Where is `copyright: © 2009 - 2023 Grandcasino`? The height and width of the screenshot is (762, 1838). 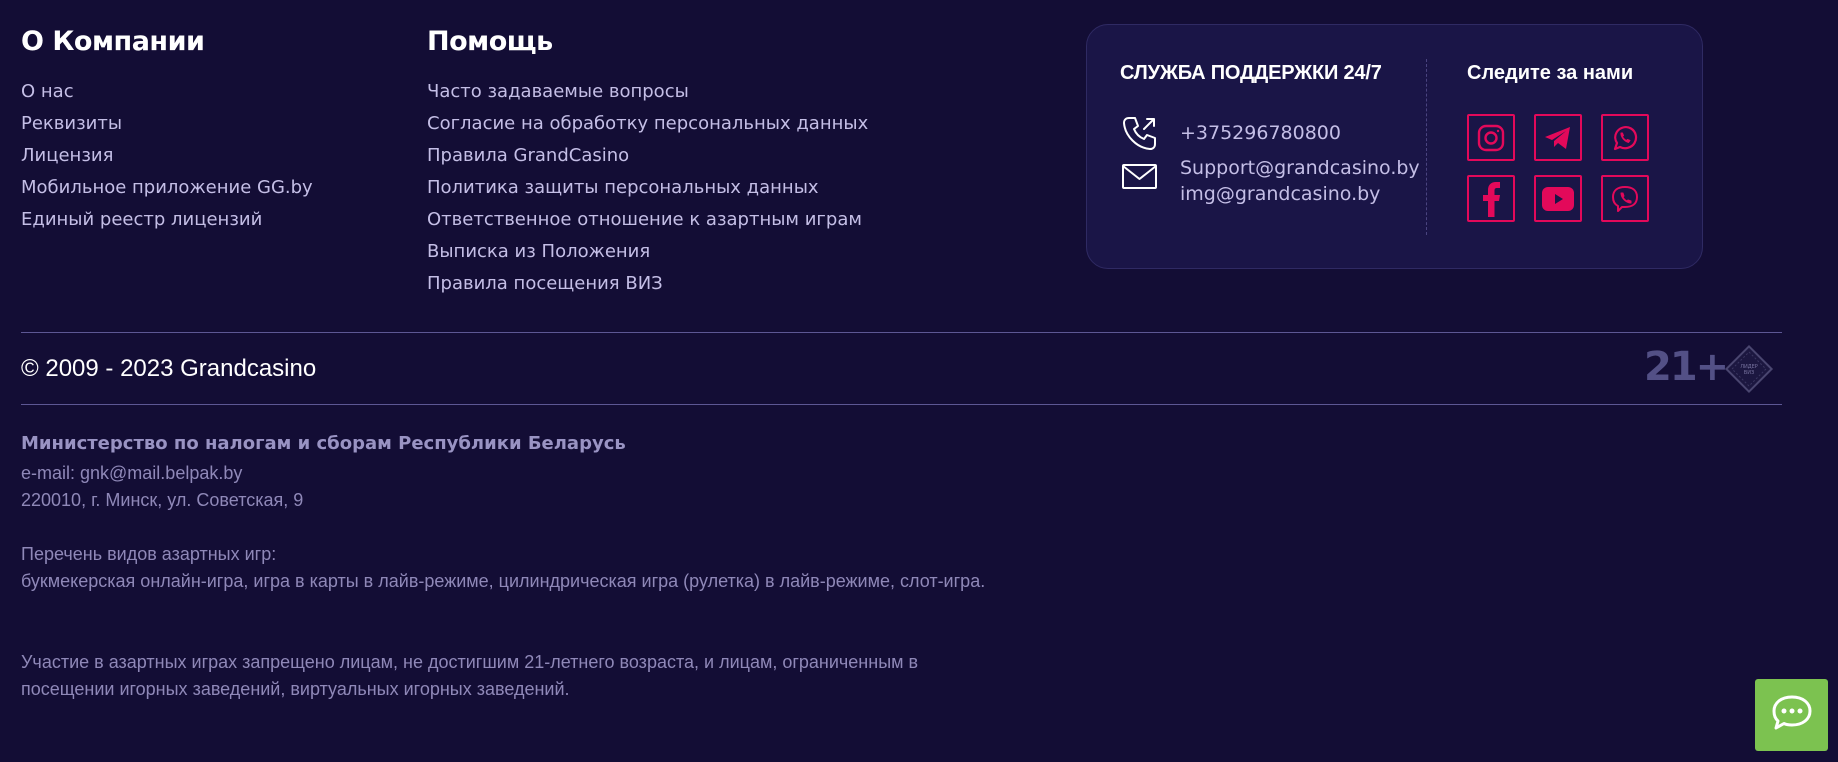
copyright: © 2009 - 2023 Grandcasino is located at coordinates (169, 368).